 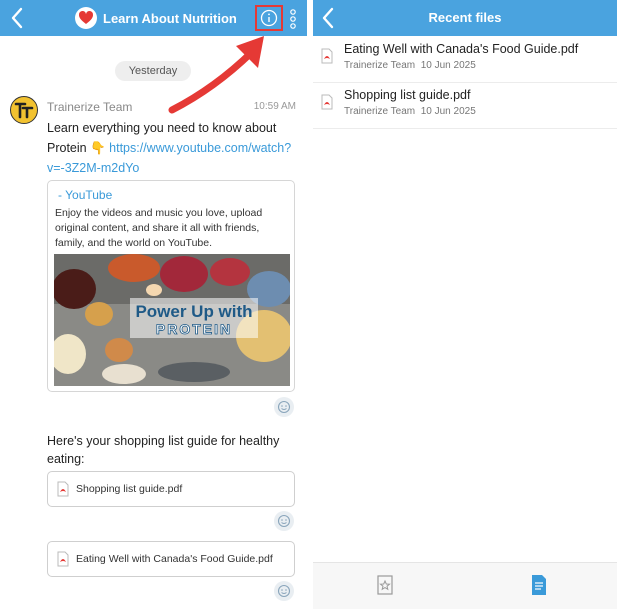 What do you see at coordinates (85, 195) in the screenshot?
I see `link-preview-title: - YouTube` at bounding box center [85, 195].